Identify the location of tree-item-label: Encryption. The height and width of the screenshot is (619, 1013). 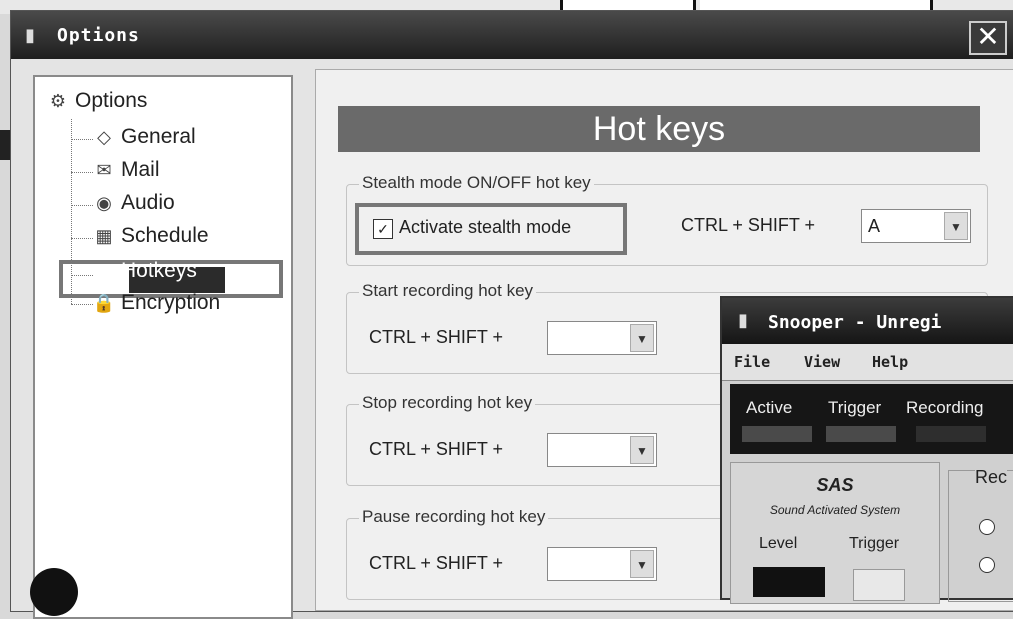
(171, 302).